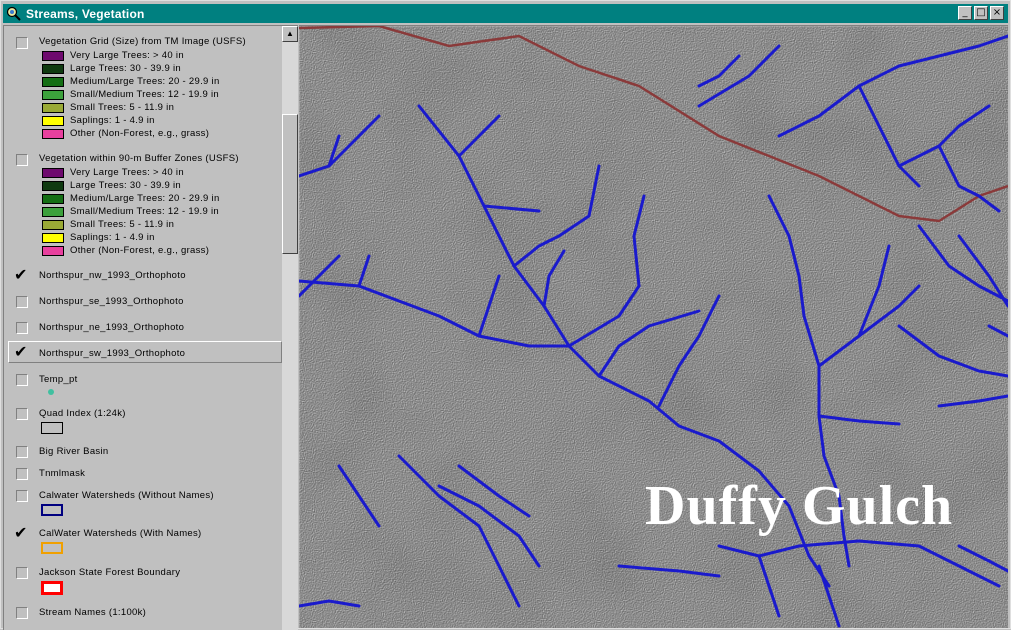  I want to click on toc-scrollbar: ▲, so click(290, 328).